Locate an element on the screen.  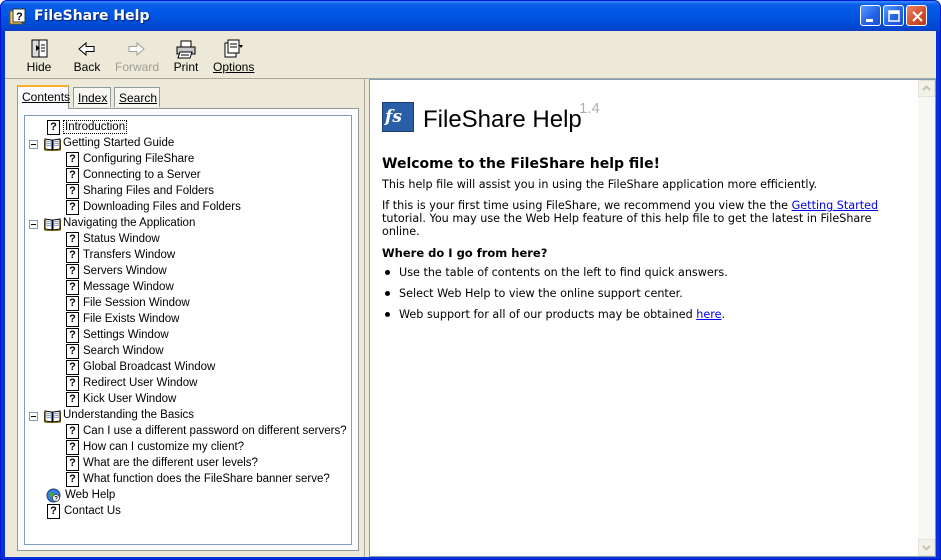
window-title: FileShare Help is located at coordinates (92, 16).